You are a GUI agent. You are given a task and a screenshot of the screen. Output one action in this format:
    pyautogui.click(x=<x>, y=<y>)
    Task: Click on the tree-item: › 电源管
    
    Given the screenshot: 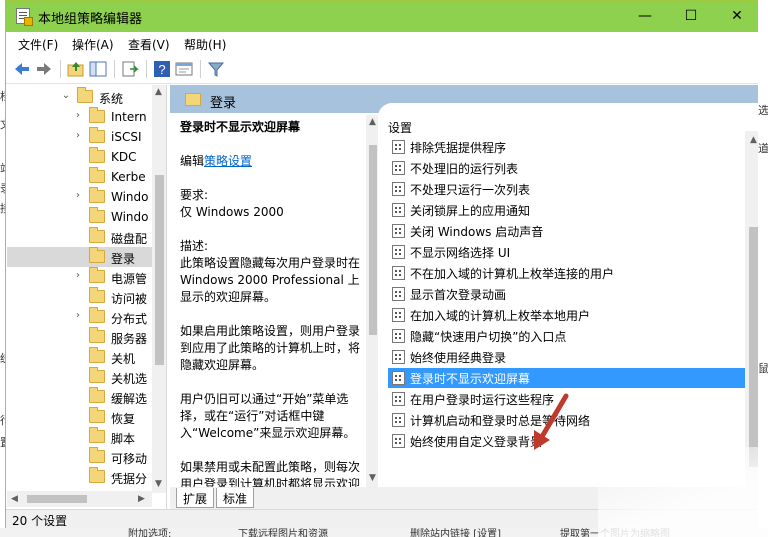 What is the action you would take?
    pyautogui.click(x=79, y=277)
    